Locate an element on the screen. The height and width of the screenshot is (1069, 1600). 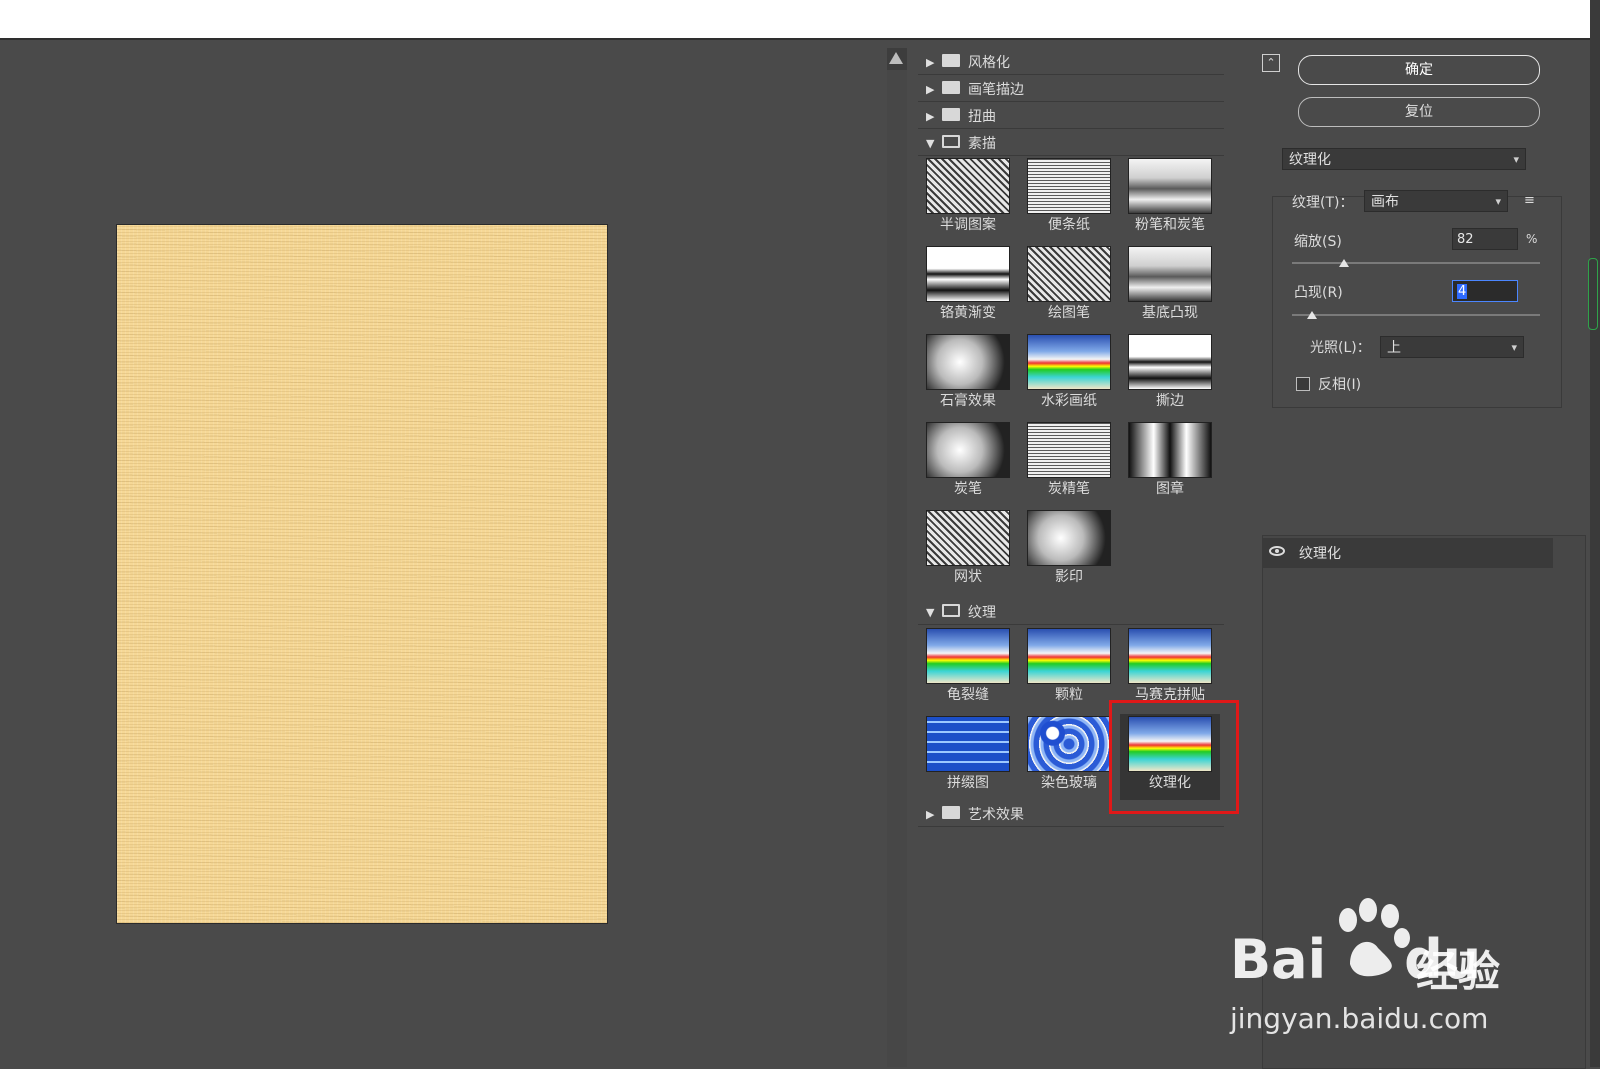
scale-input: 82 is located at coordinates (1485, 239).